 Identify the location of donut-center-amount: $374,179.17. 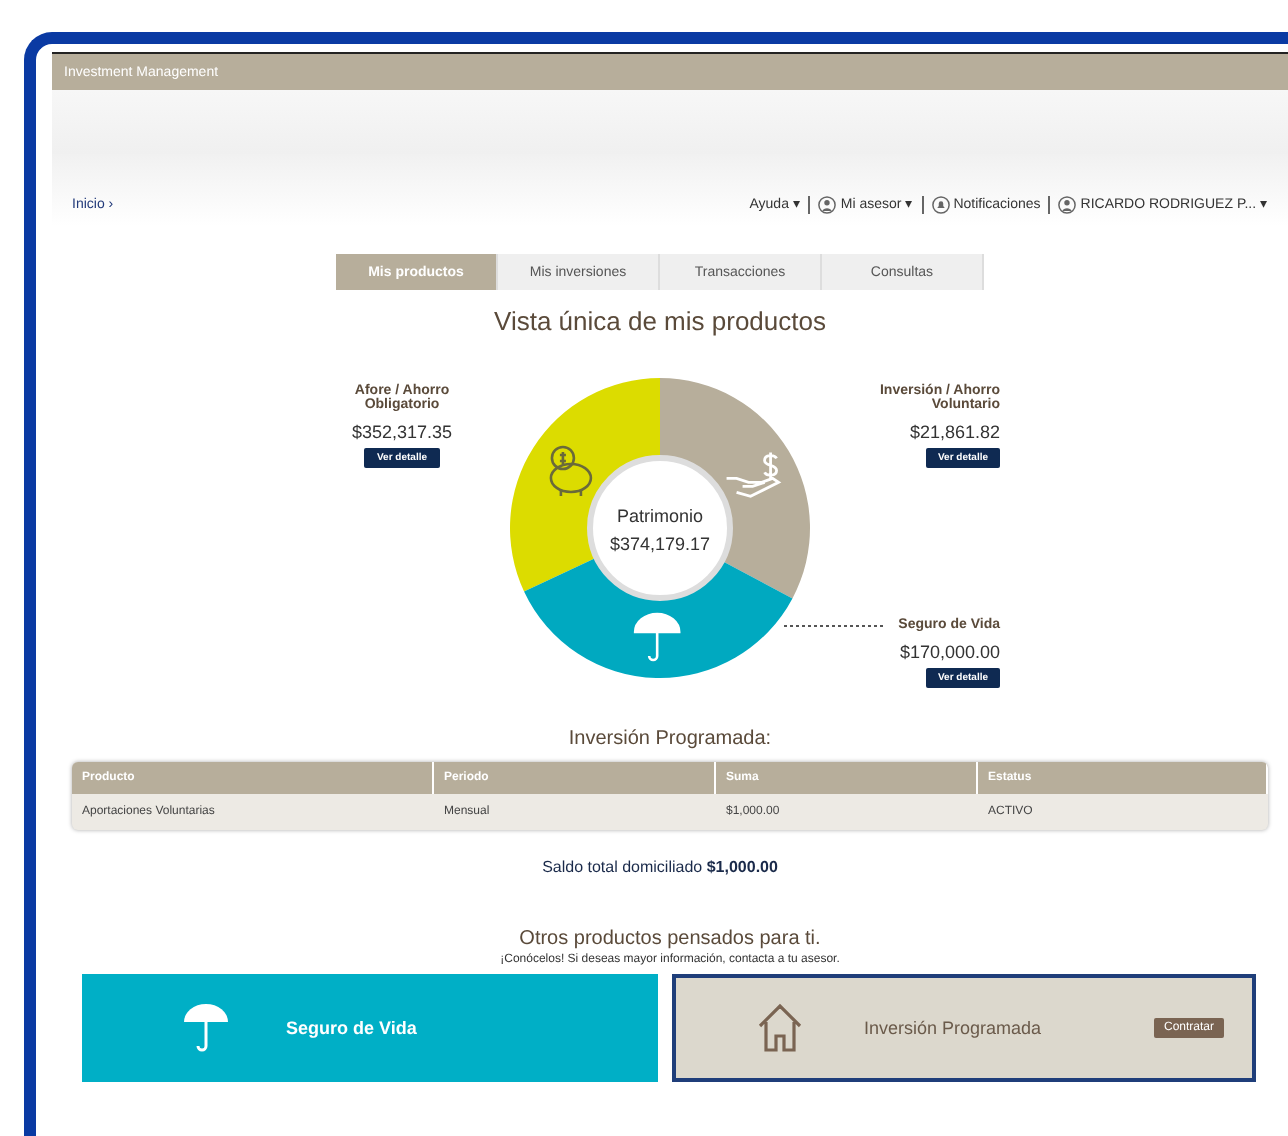
(660, 544).